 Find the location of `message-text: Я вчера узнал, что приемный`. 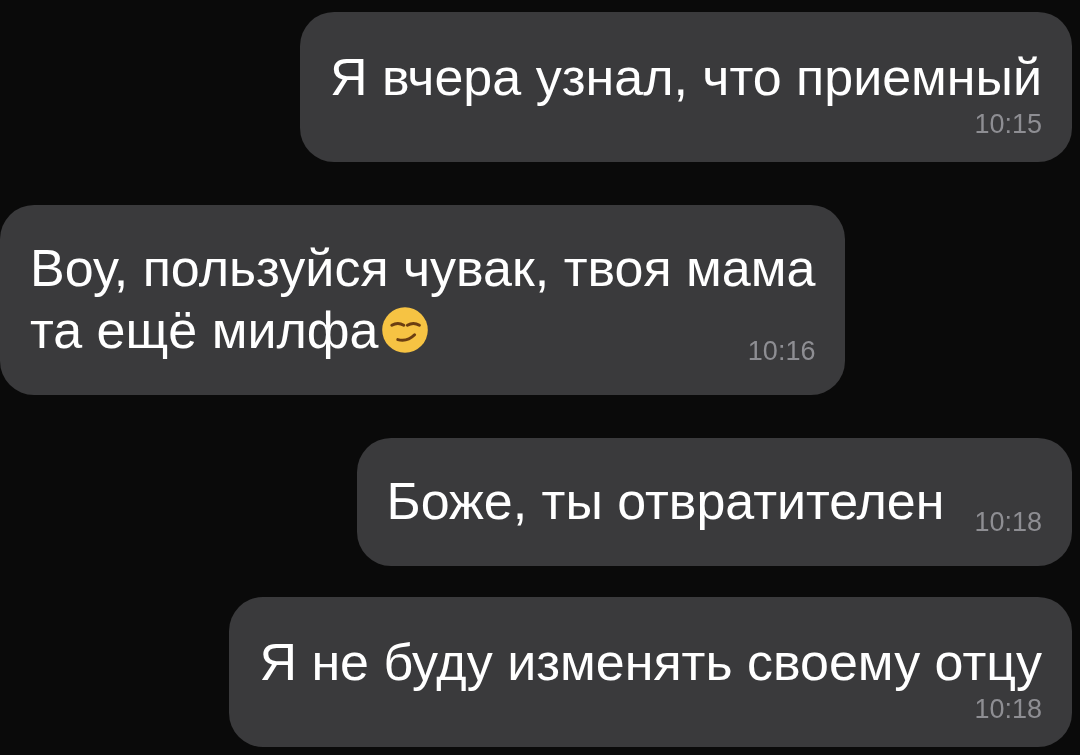

message-text: Я вчера узнал, что приемный is located at coordinates (686, 77).